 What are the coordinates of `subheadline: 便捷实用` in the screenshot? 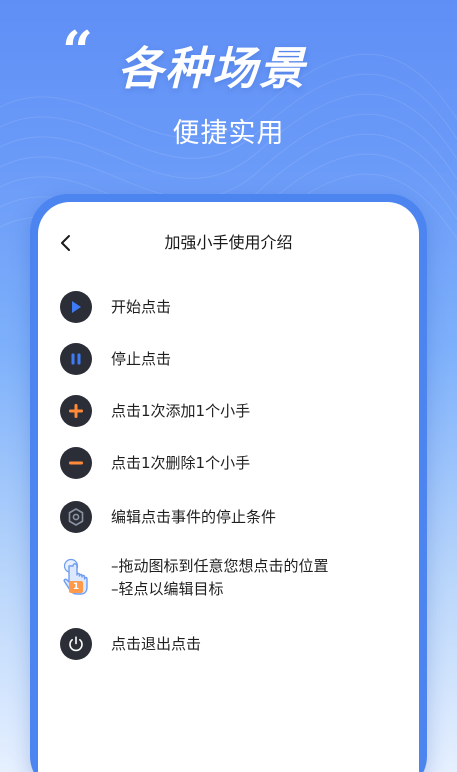 It's located at (228, 133).